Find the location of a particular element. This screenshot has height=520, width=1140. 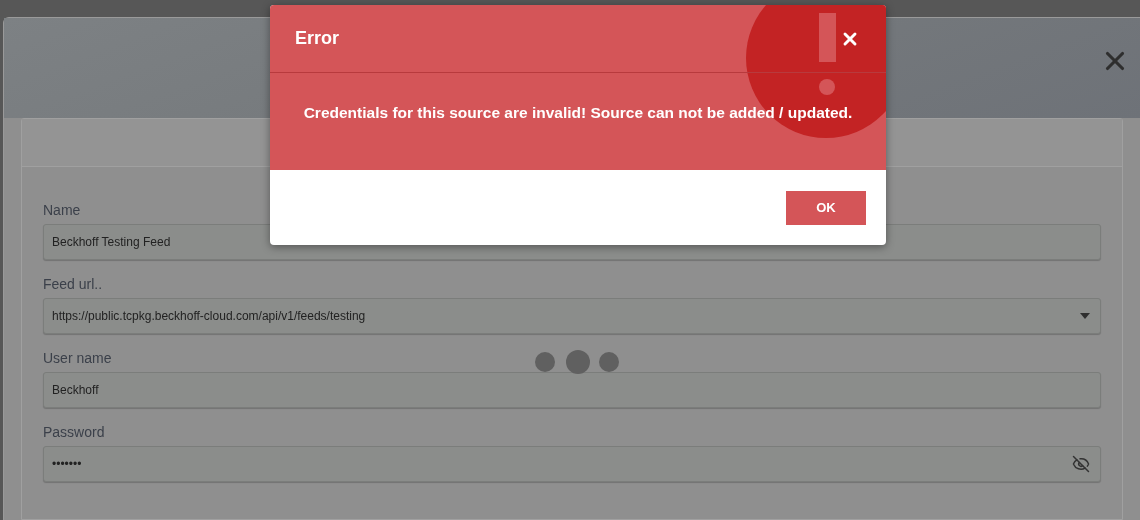

dropdown-caret-icon is located at coordinates (1085, 316).